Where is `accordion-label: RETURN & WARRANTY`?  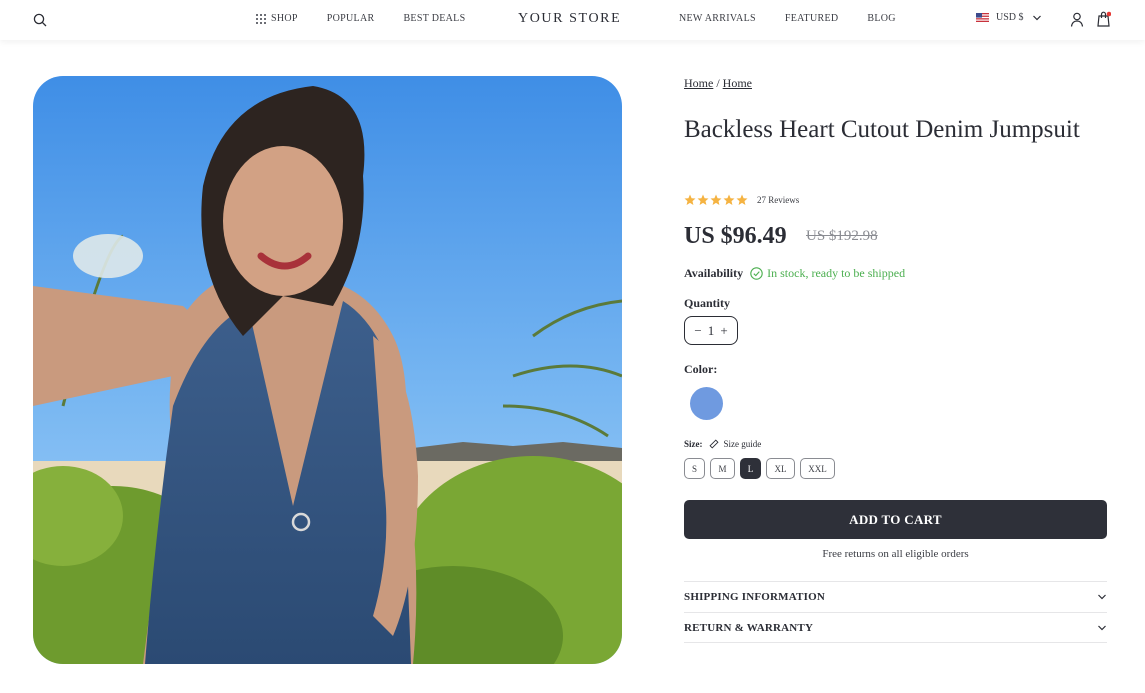
accordion-label: RETURN & WARRANTY is located at coordinates (749, 627).